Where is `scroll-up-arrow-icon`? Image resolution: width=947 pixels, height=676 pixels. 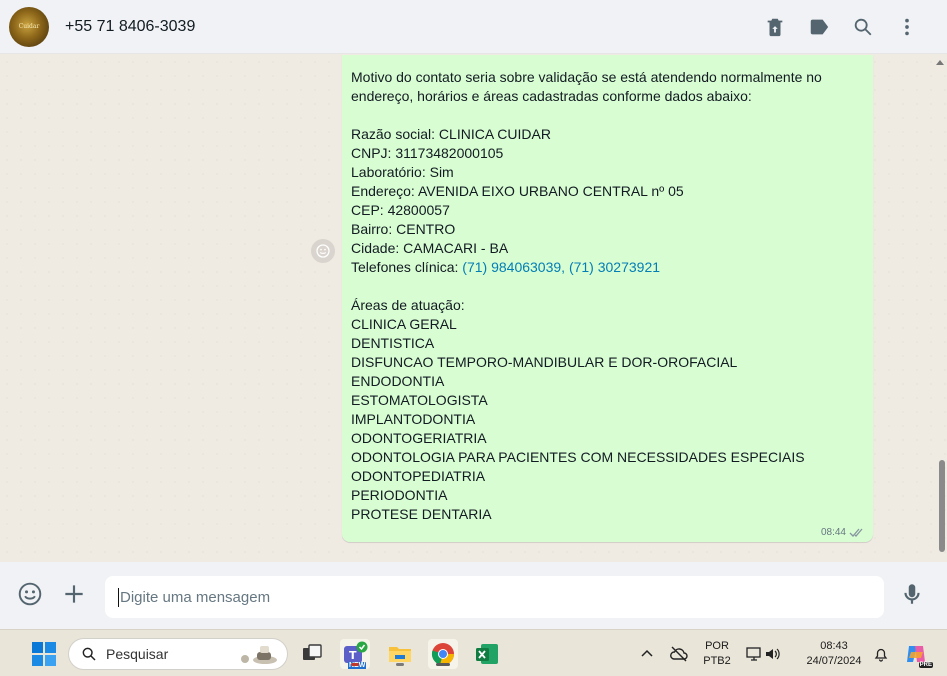 scroll-up-arrow-icon is located at coordinates (940, 62).